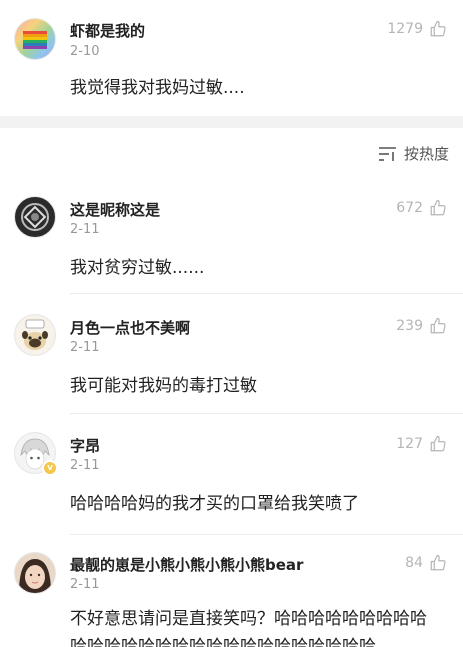 The image size is (463, 647). I want to click on commenter-name: 字昂, so click(85, 445).